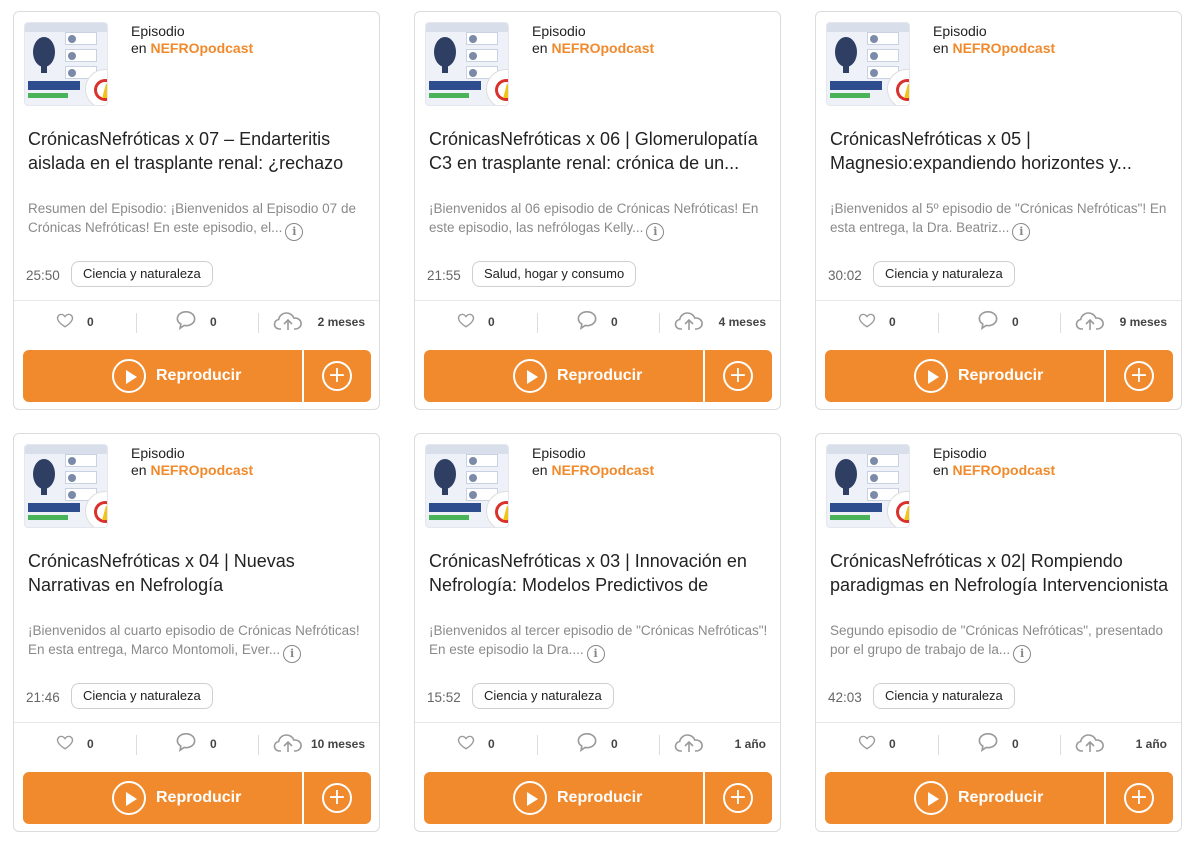  What do you see at coordinates (341, 322) in the screenshot?
I see `published-ago: 2 meses` at bounding box center [341, 322].